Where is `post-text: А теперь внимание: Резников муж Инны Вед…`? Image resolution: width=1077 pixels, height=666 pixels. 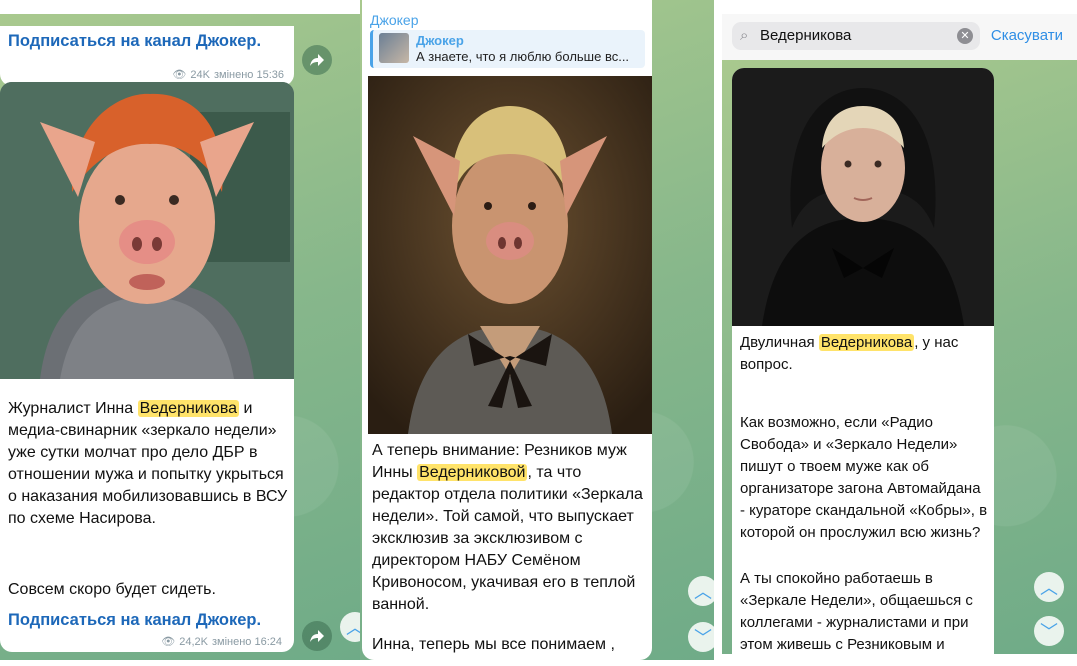
post-text: А теперь внимание: Резников муж Инны Вед… is located at coordinates (507, 527).